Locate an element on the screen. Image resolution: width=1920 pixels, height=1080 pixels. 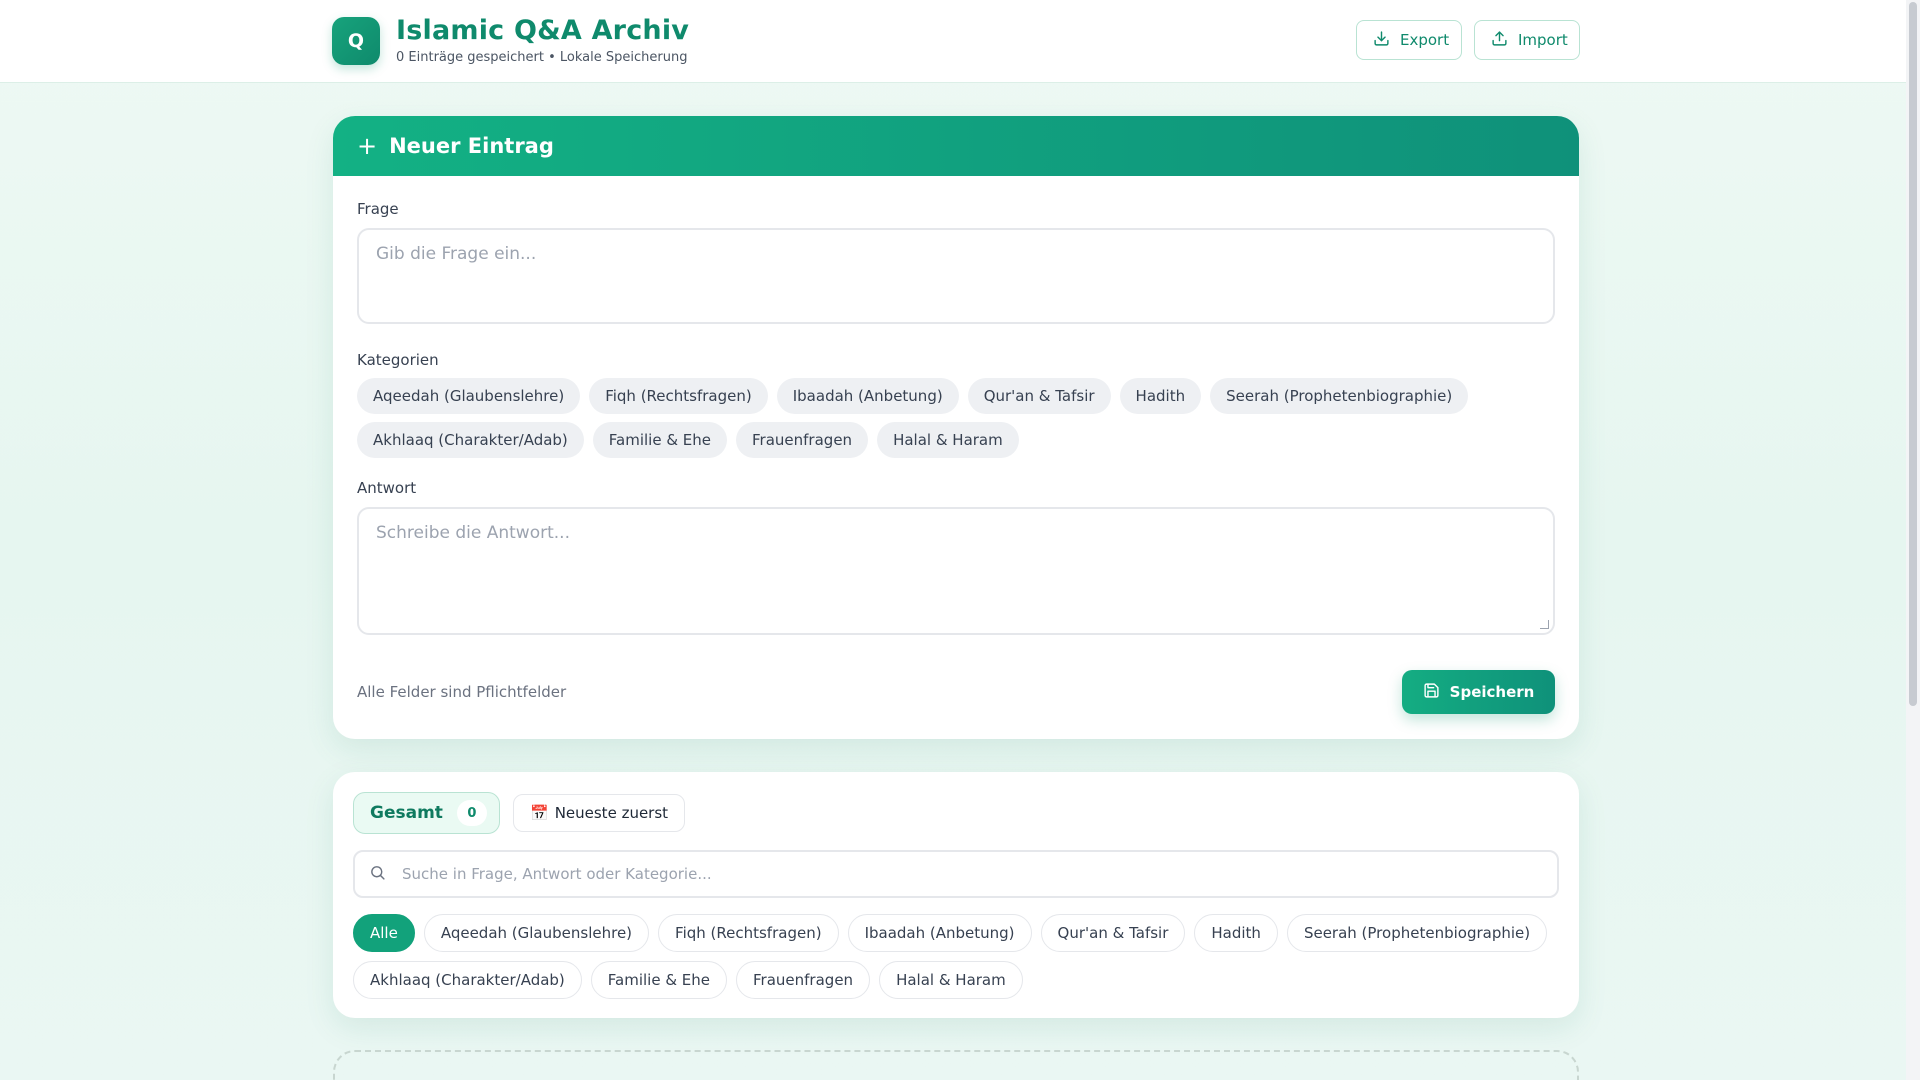
app-logo: Q is located at coordinates (356, 41).